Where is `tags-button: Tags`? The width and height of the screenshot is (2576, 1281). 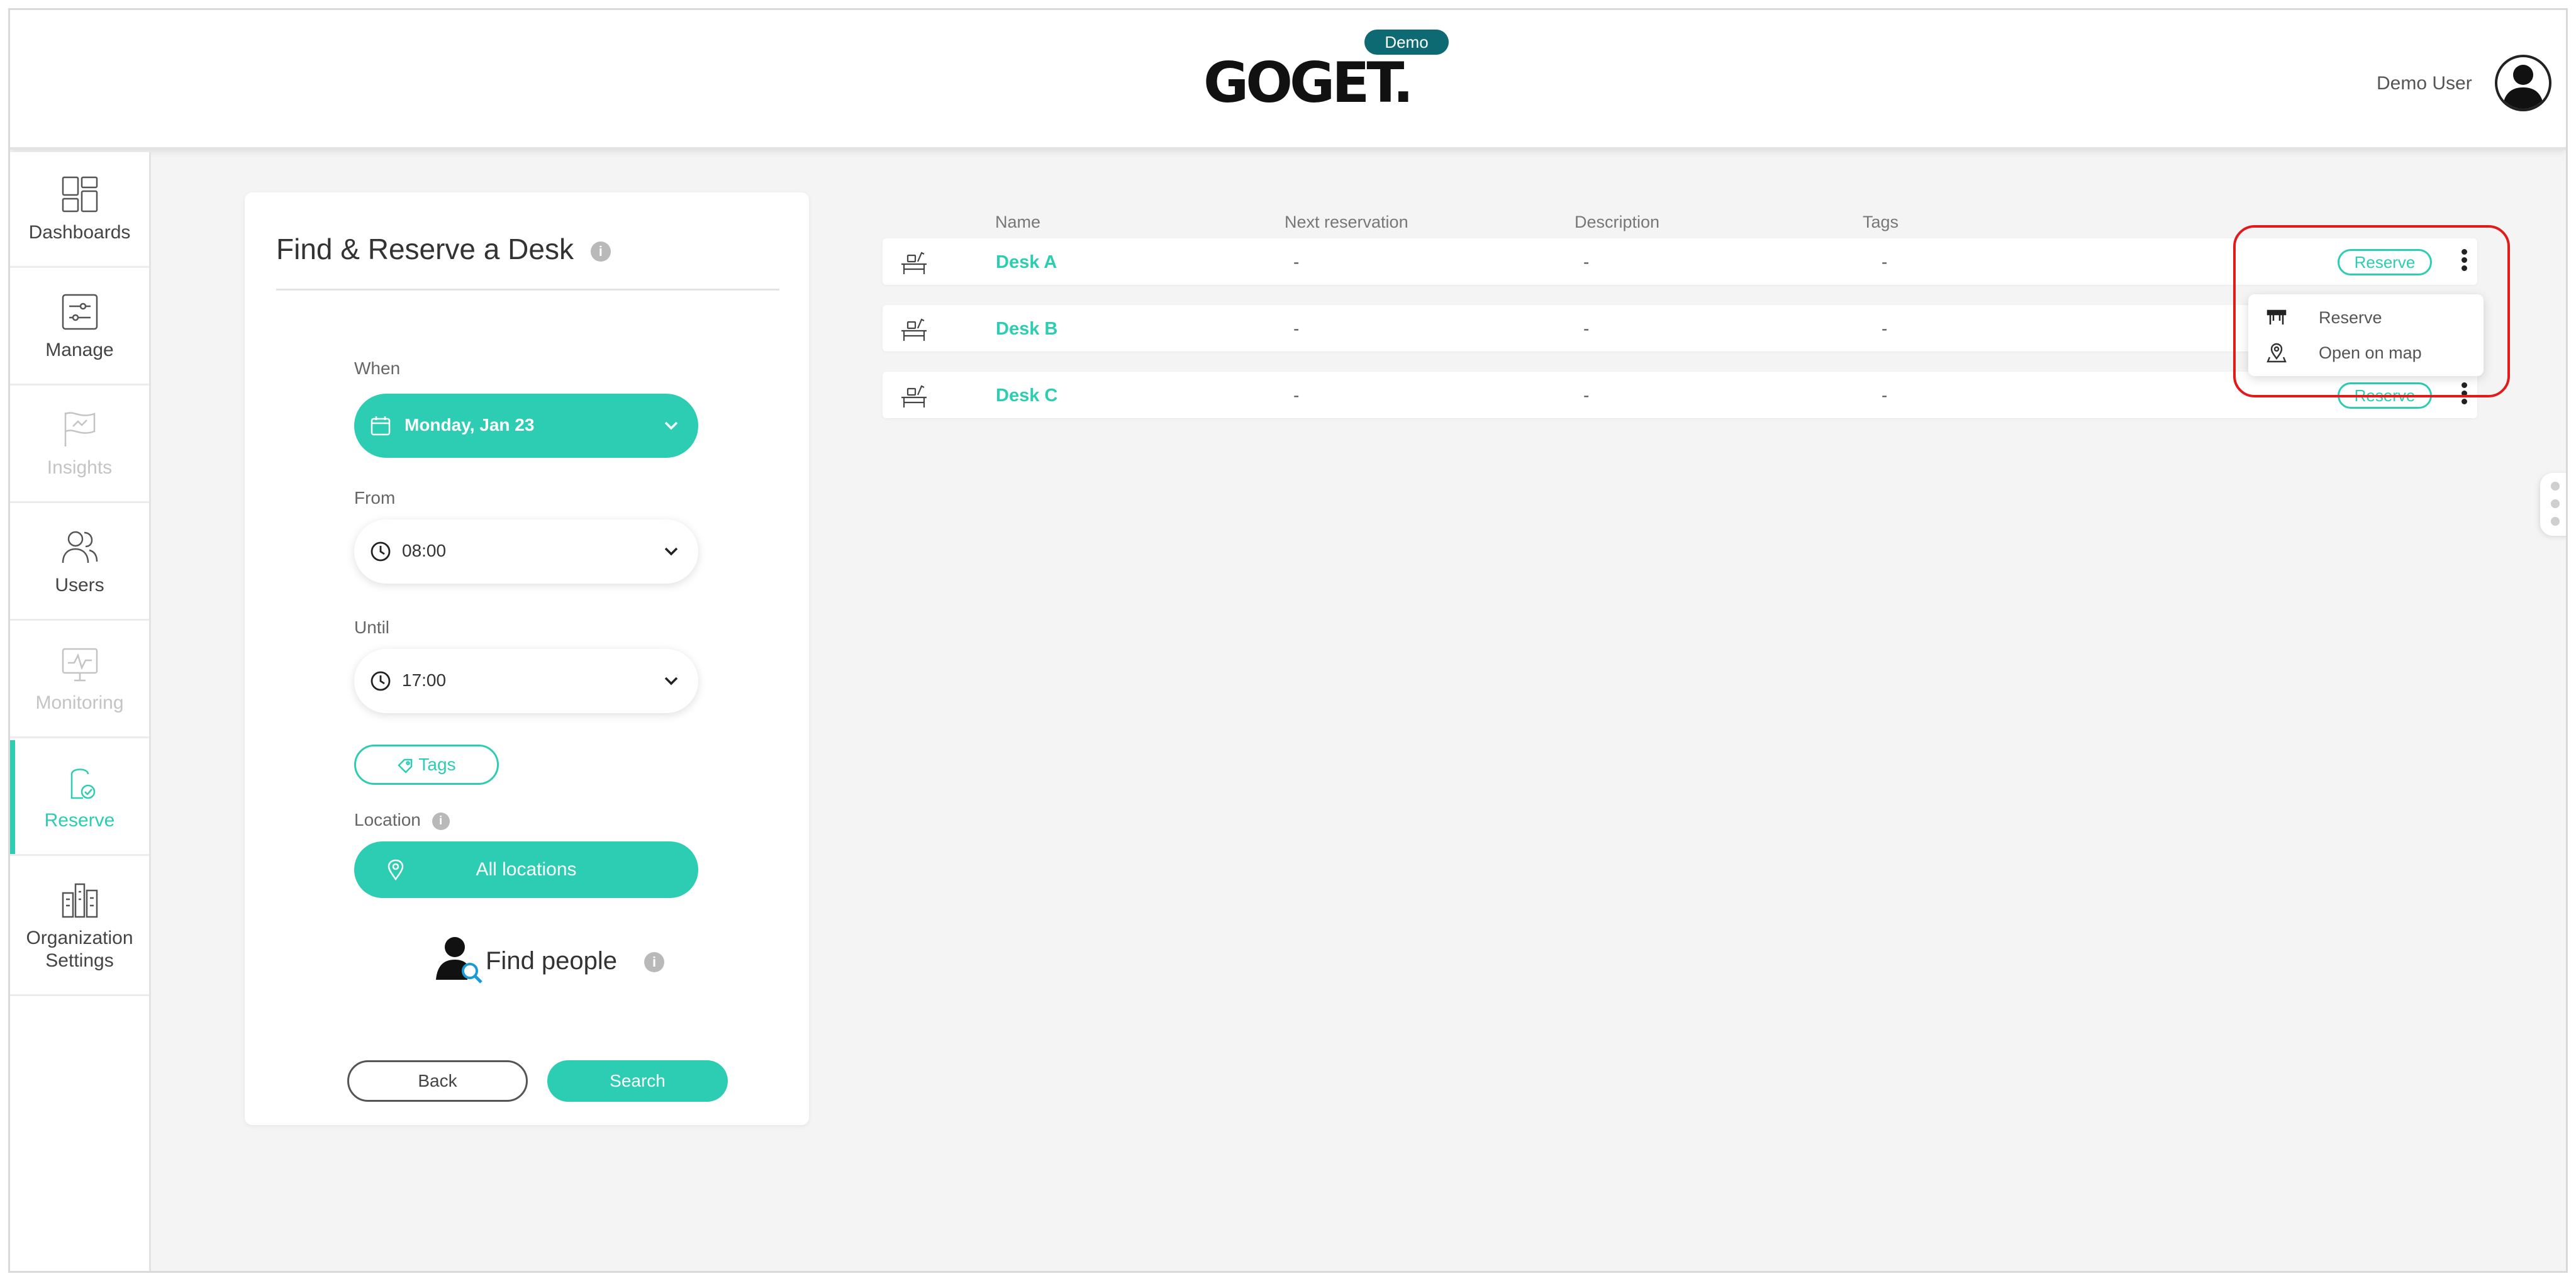
tags-button: Tags is located at coordinates (426, 765).